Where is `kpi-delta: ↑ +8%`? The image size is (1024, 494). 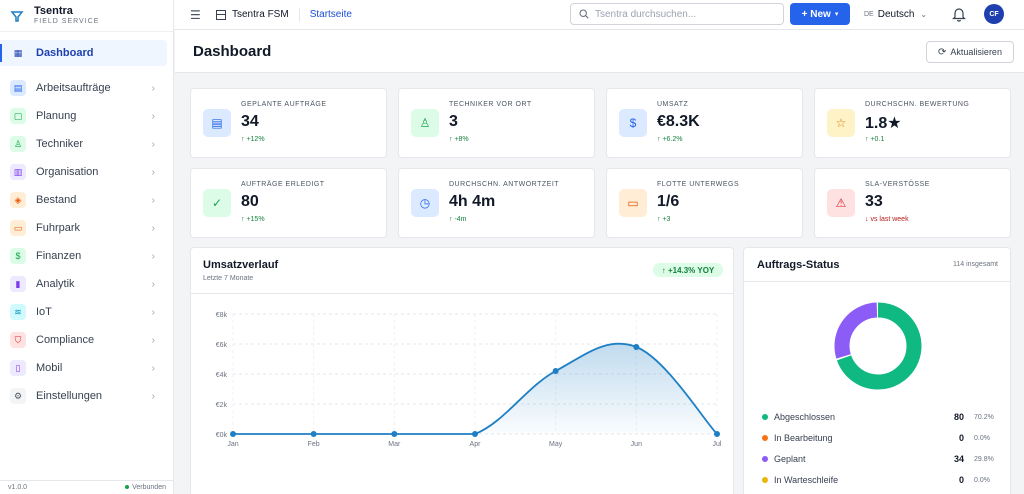
kpi-delta: ↑ +8% is located at coordinates (459, 139).